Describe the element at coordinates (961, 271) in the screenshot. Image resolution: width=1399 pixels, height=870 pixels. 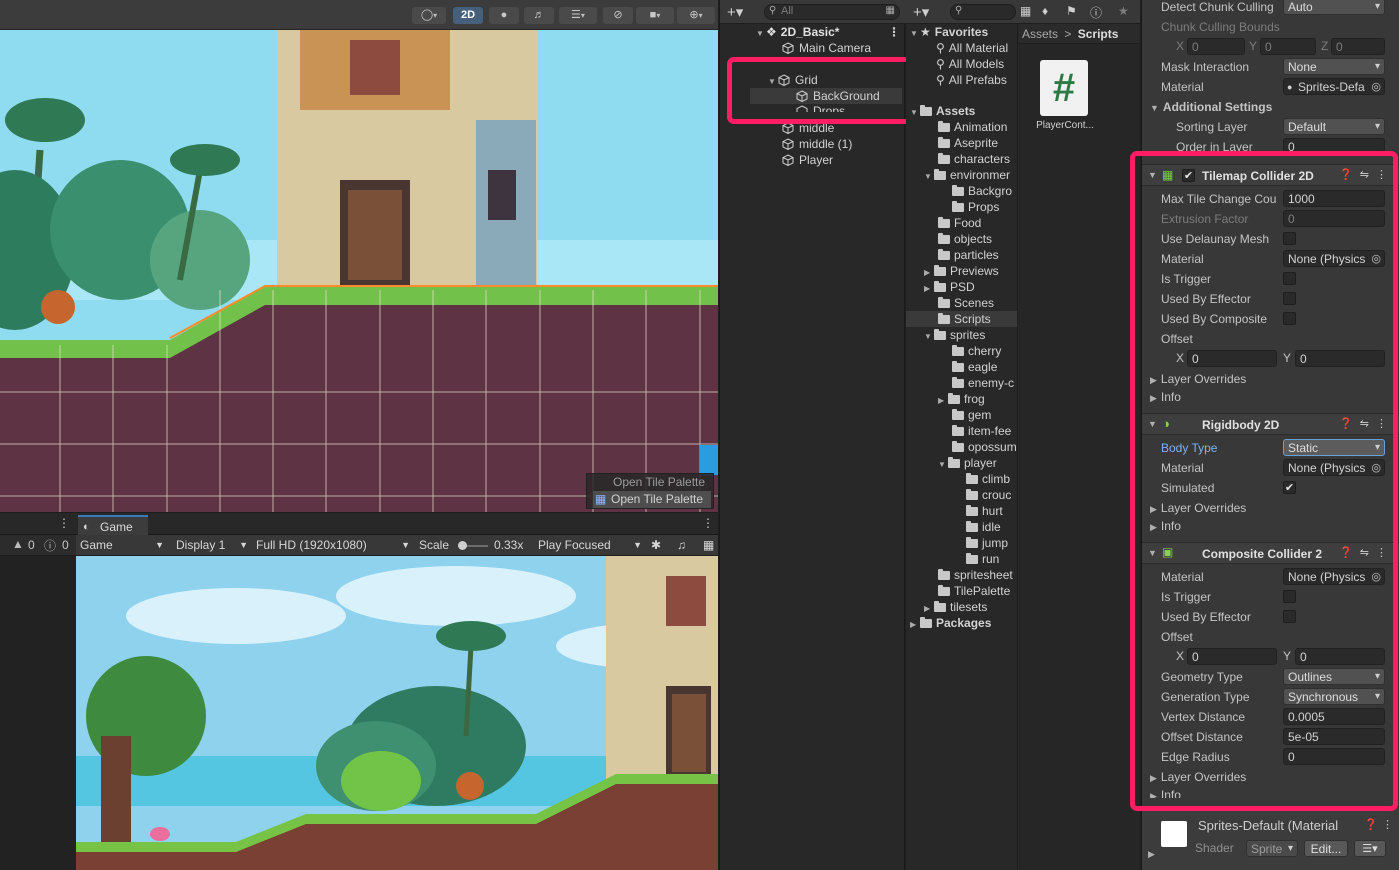
I see `folder-item: ▶ Previews` at that location.